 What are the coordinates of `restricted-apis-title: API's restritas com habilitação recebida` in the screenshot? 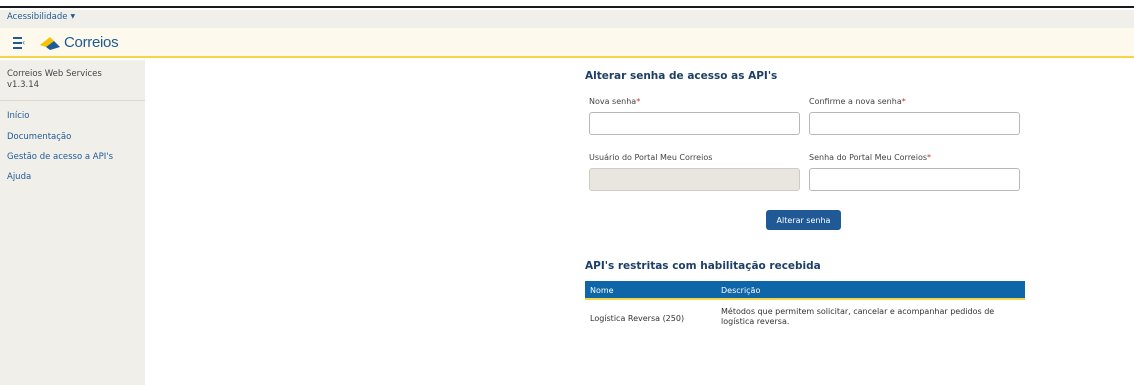 It's located at (703, 266).